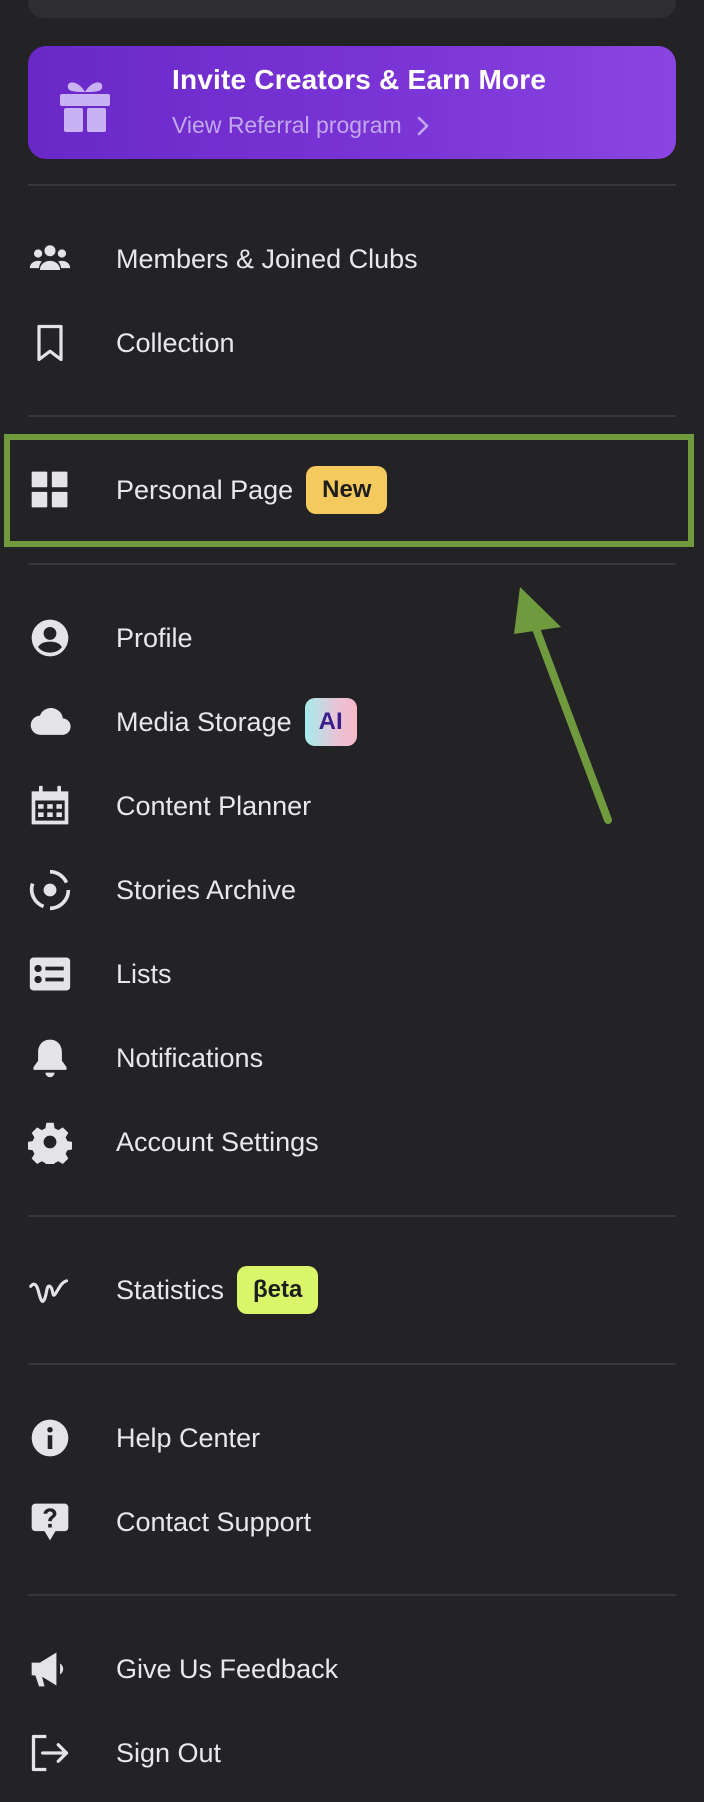 The image size is (704, 1802). What do you see at coordinates (52, 722) in the screenshot?
I see `cloud-icon` at bounding box center [52, 722].